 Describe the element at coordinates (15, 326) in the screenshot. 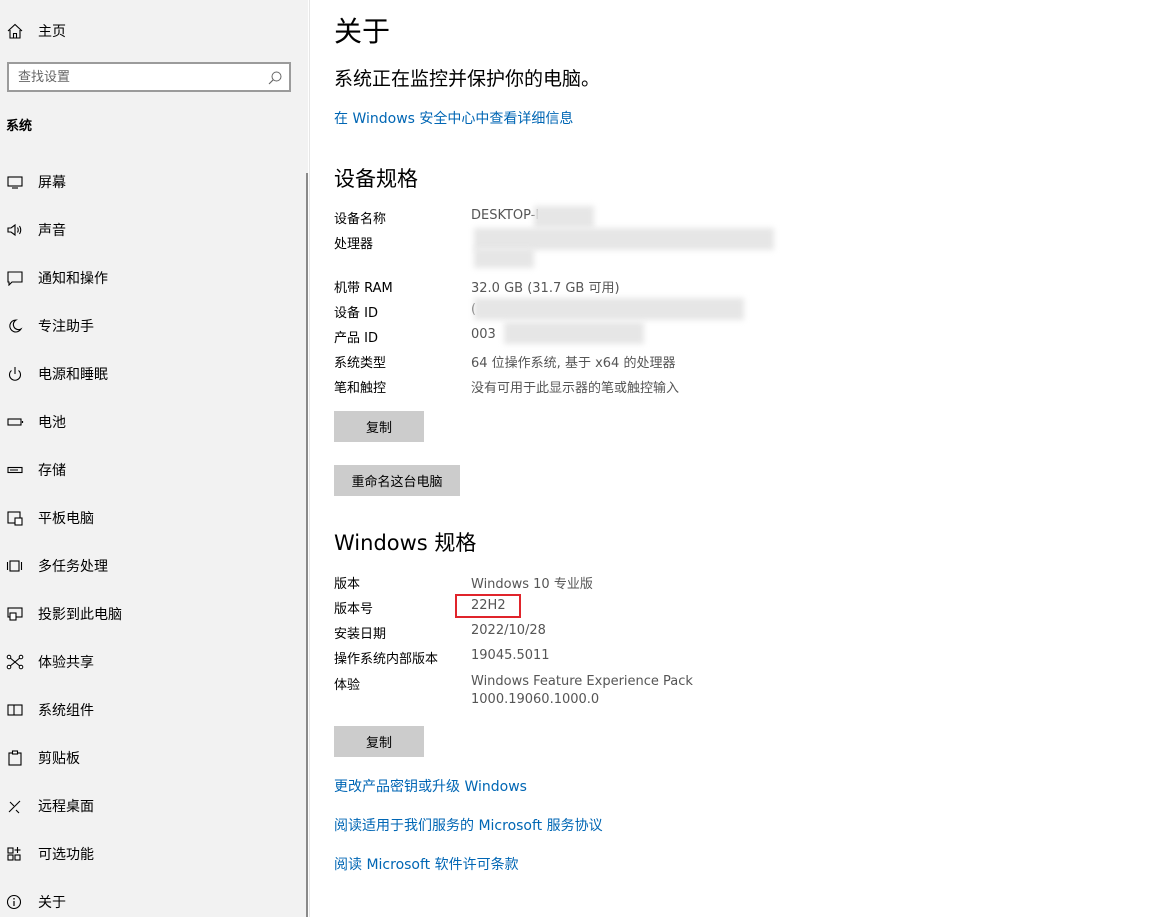

I see `moon-icon` at that location.